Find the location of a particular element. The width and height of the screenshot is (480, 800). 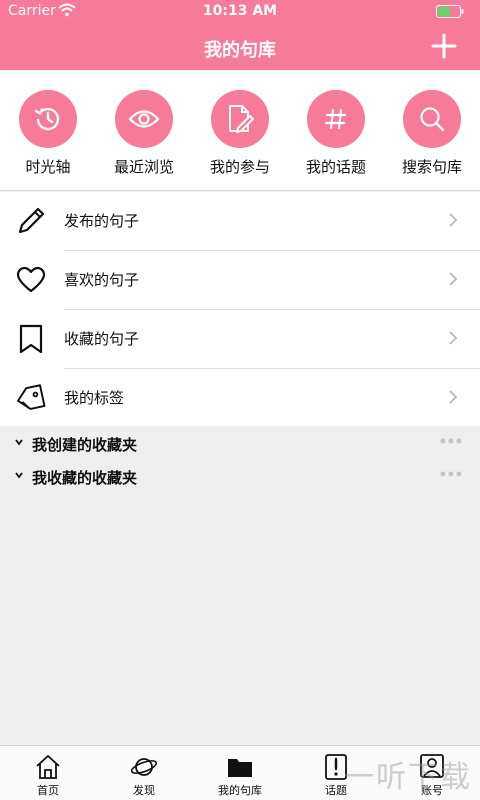

tab-discover: 发现 is located at coordinates (144, 775).